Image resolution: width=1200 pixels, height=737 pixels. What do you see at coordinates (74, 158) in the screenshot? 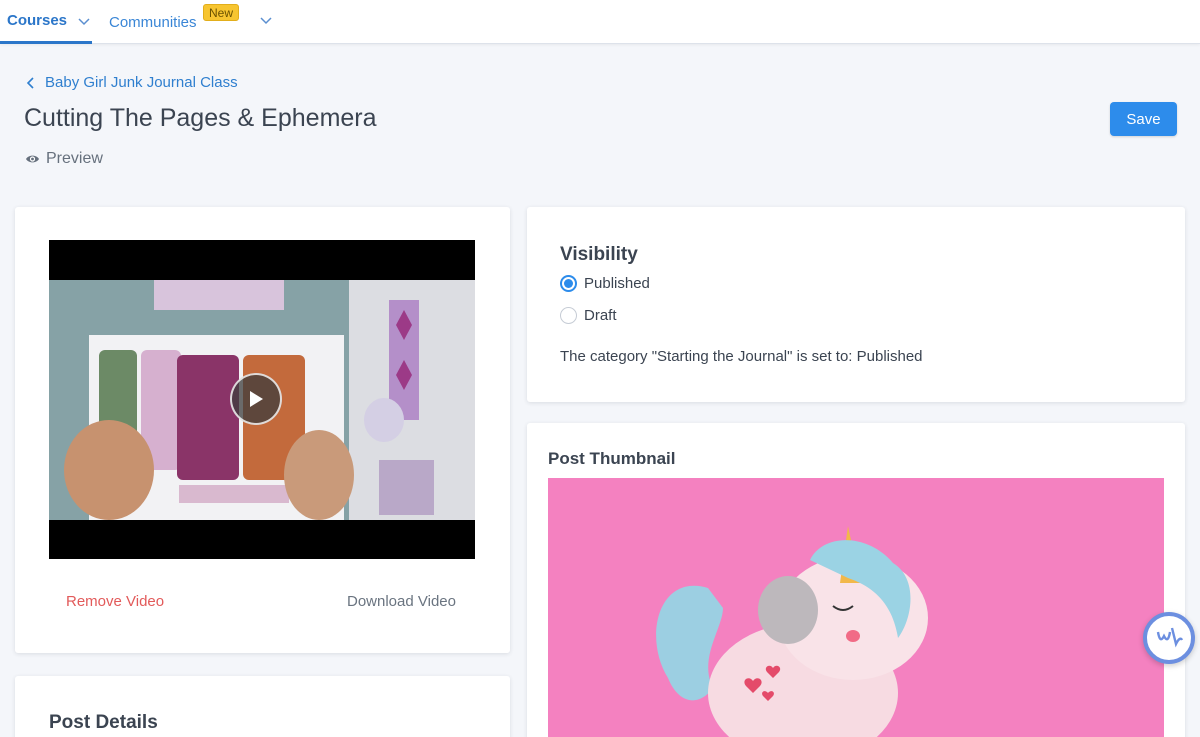
I see `preview-label: Preview` at bounding box center [74, 158].